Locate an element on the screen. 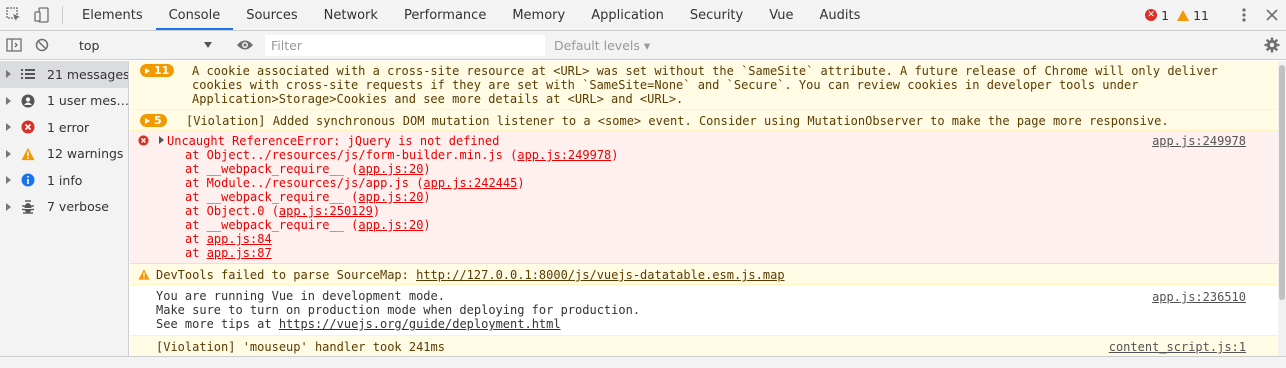 This screenshot has width=1286, height=368. sidebar-item-verbose: 7 verbose is located at coordinates (64, 207).